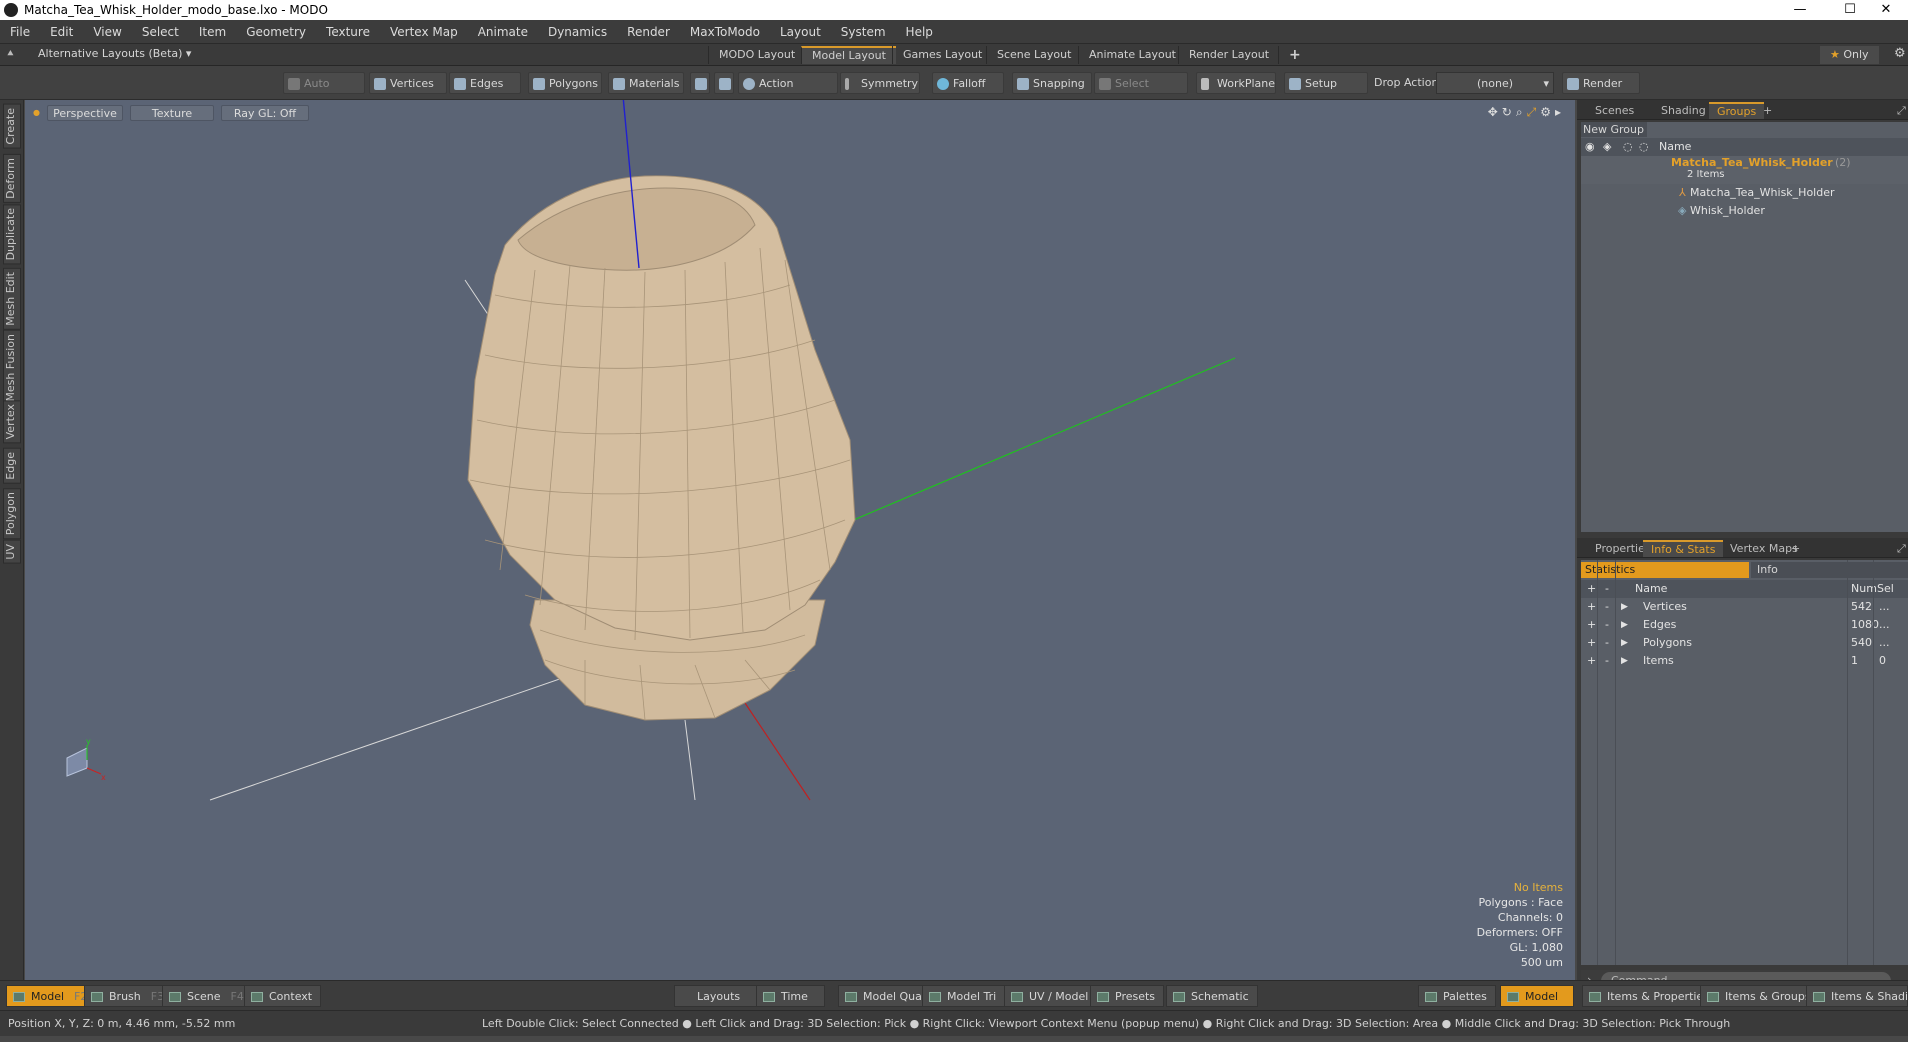 The height and width of the screenshot is (1042, 1908). What do you see at coordinates (1683, 110) in the screenshot?
I see `tab-shading: Shading` at bounding box center [1683, 110].